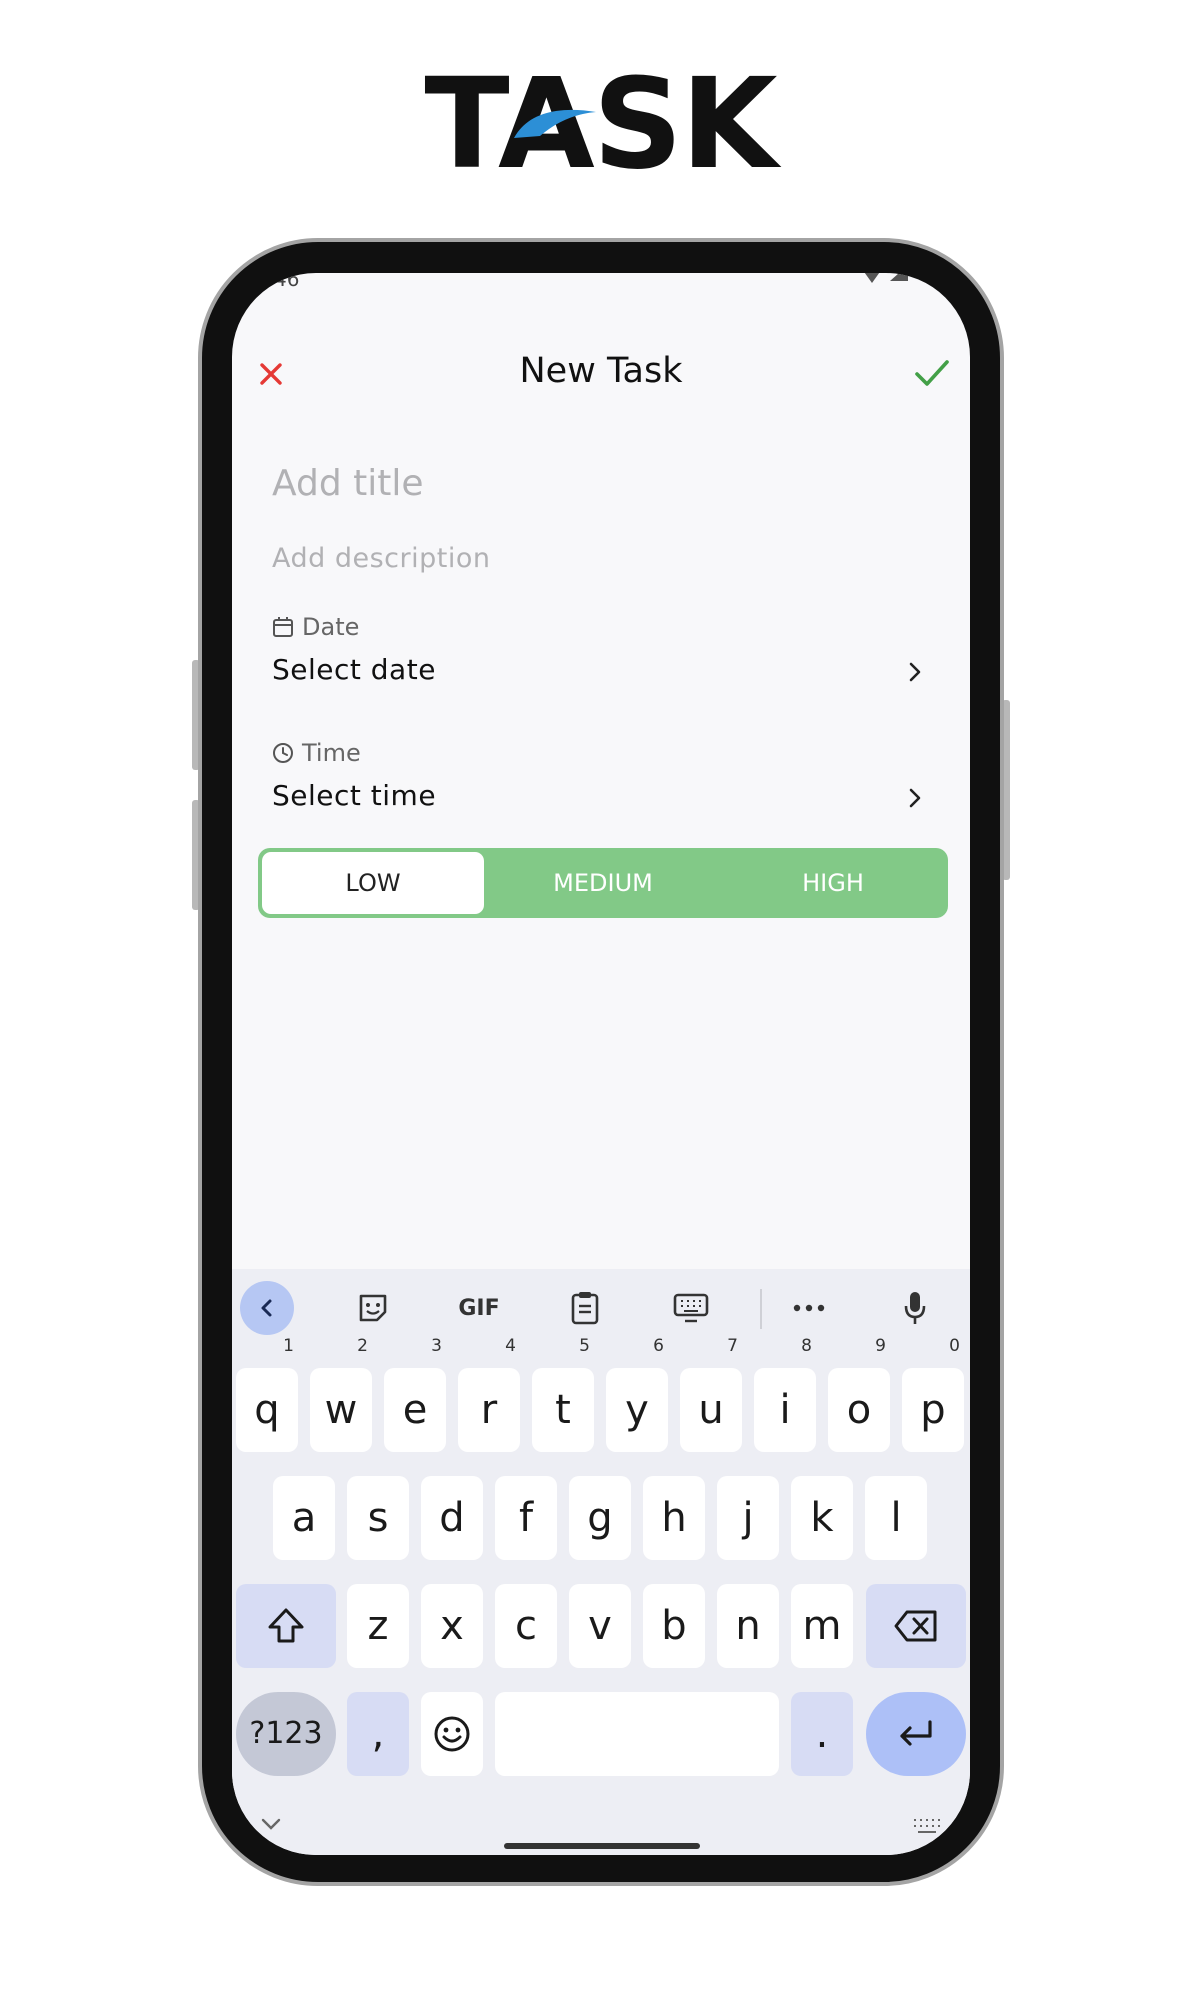  I want to click on key-q: q1, so click(267, 1395).